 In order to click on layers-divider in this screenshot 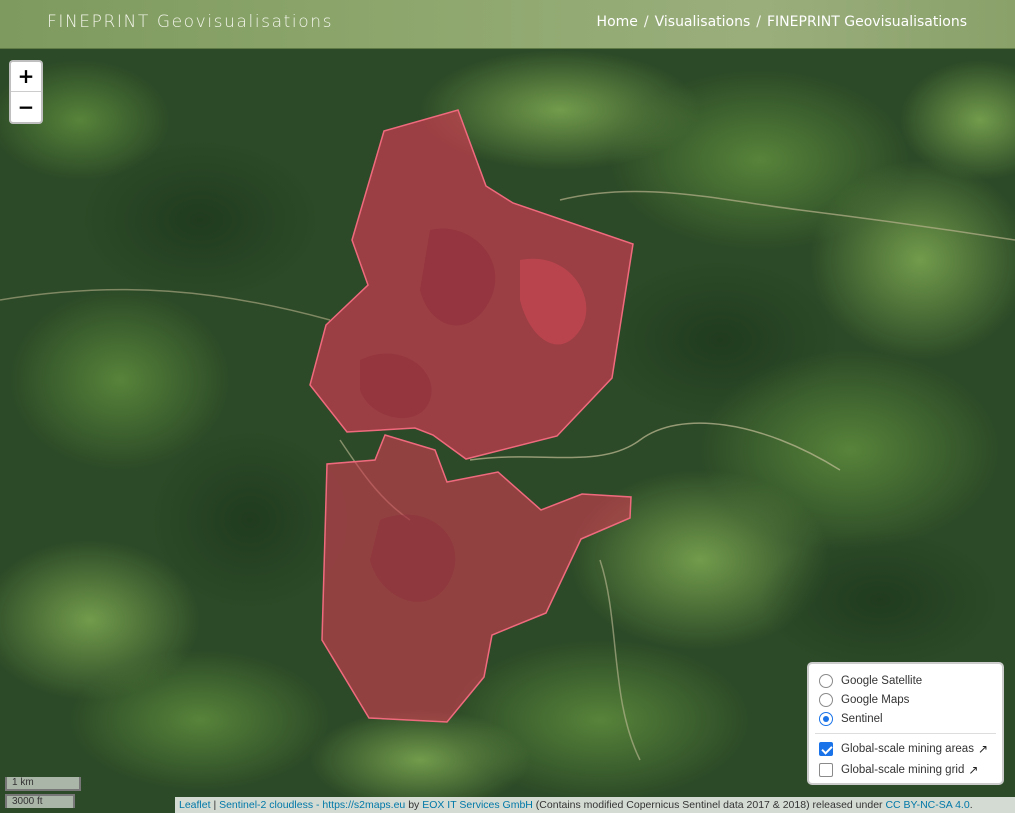, I will do `click(905, 733)`.